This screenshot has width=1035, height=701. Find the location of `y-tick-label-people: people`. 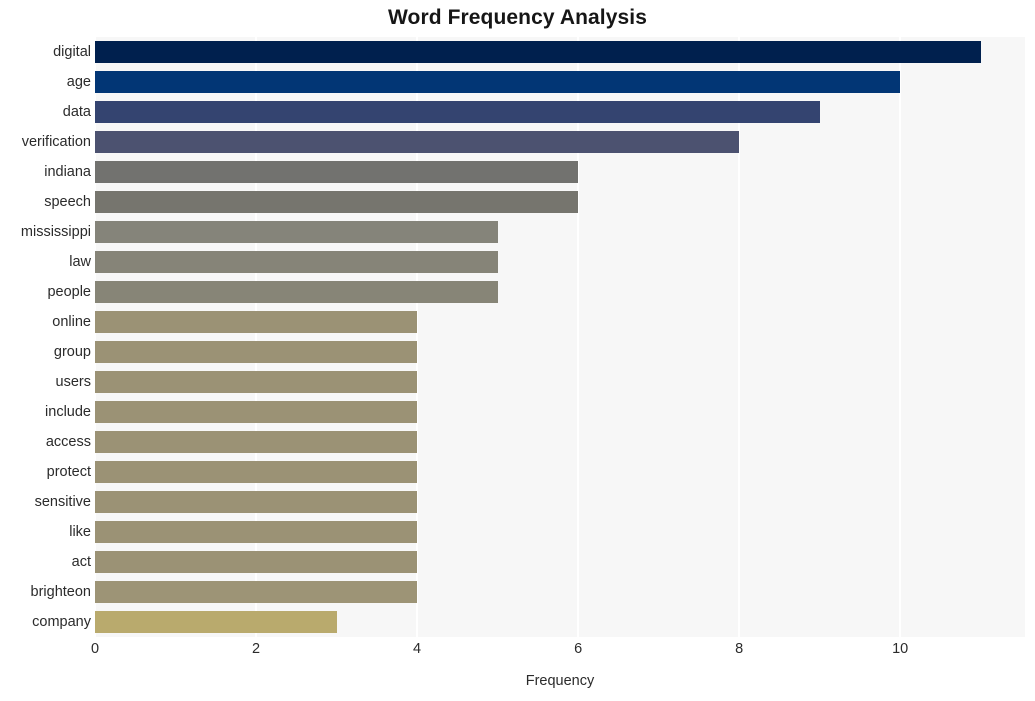

y-tick-label-people: people is located at coordinates (69, 292).